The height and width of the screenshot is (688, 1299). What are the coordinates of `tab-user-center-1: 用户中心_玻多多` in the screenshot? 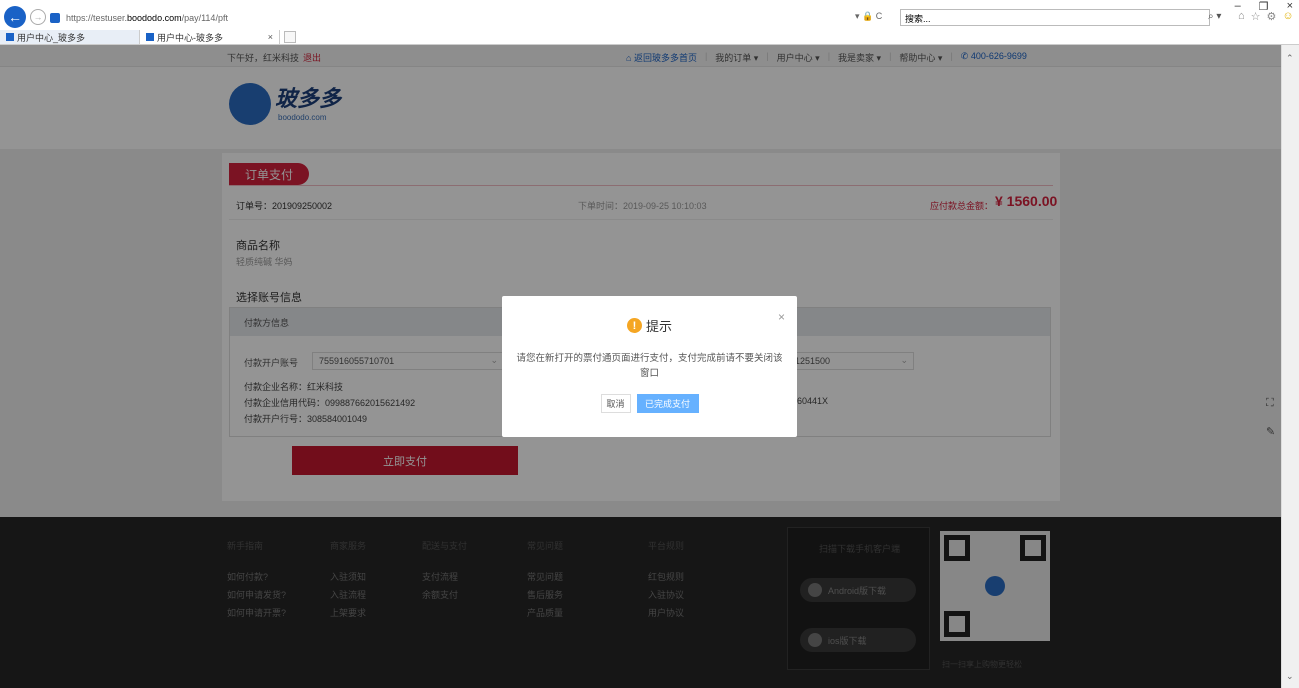 It's located at (70, 37).